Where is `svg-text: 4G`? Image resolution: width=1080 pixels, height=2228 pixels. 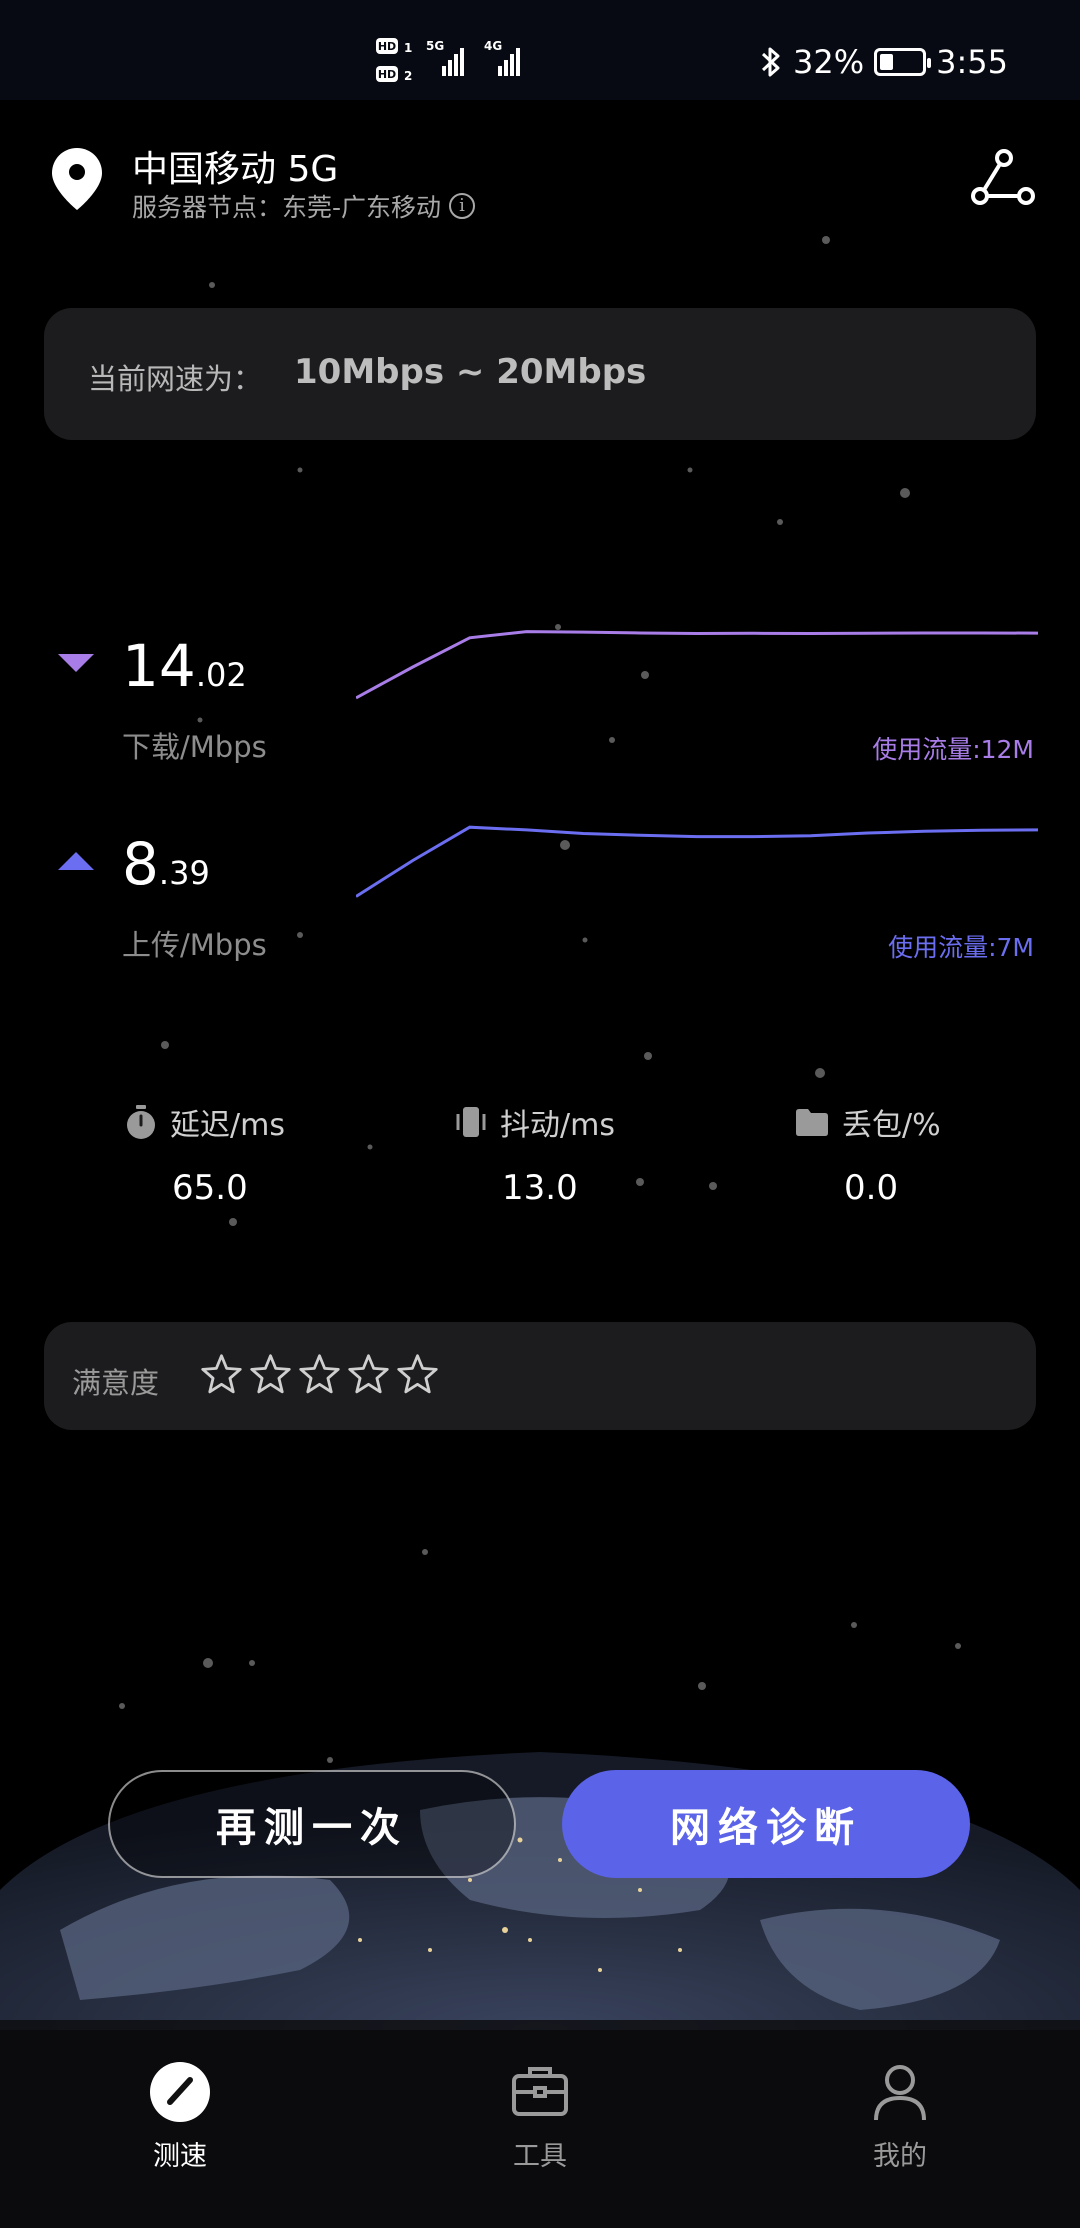 svg-text: 4G is located at coordinates (493, 46).